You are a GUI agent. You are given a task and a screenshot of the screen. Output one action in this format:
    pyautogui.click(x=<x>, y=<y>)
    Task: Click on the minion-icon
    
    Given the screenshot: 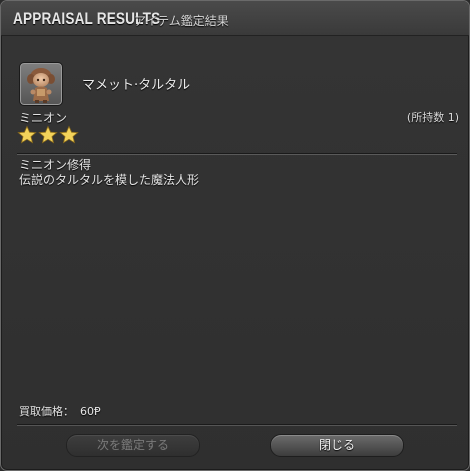 What is the action you would take?
    pyautogui.click(x=41, y=84)
    